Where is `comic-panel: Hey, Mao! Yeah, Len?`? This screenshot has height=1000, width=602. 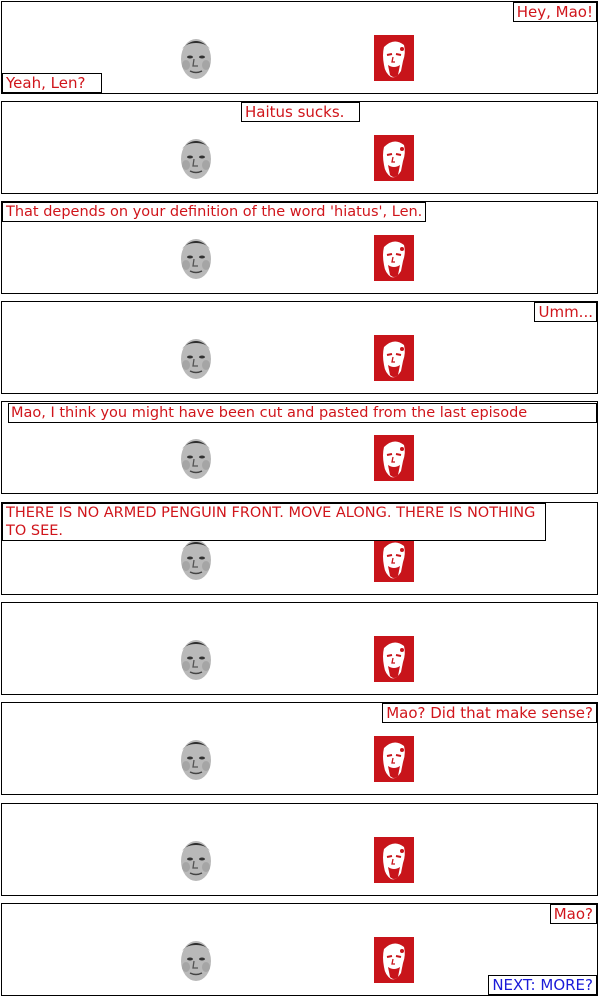 comic-panel: Hey, Mao! Yeah, Len? is located at coordinates (299, 47).